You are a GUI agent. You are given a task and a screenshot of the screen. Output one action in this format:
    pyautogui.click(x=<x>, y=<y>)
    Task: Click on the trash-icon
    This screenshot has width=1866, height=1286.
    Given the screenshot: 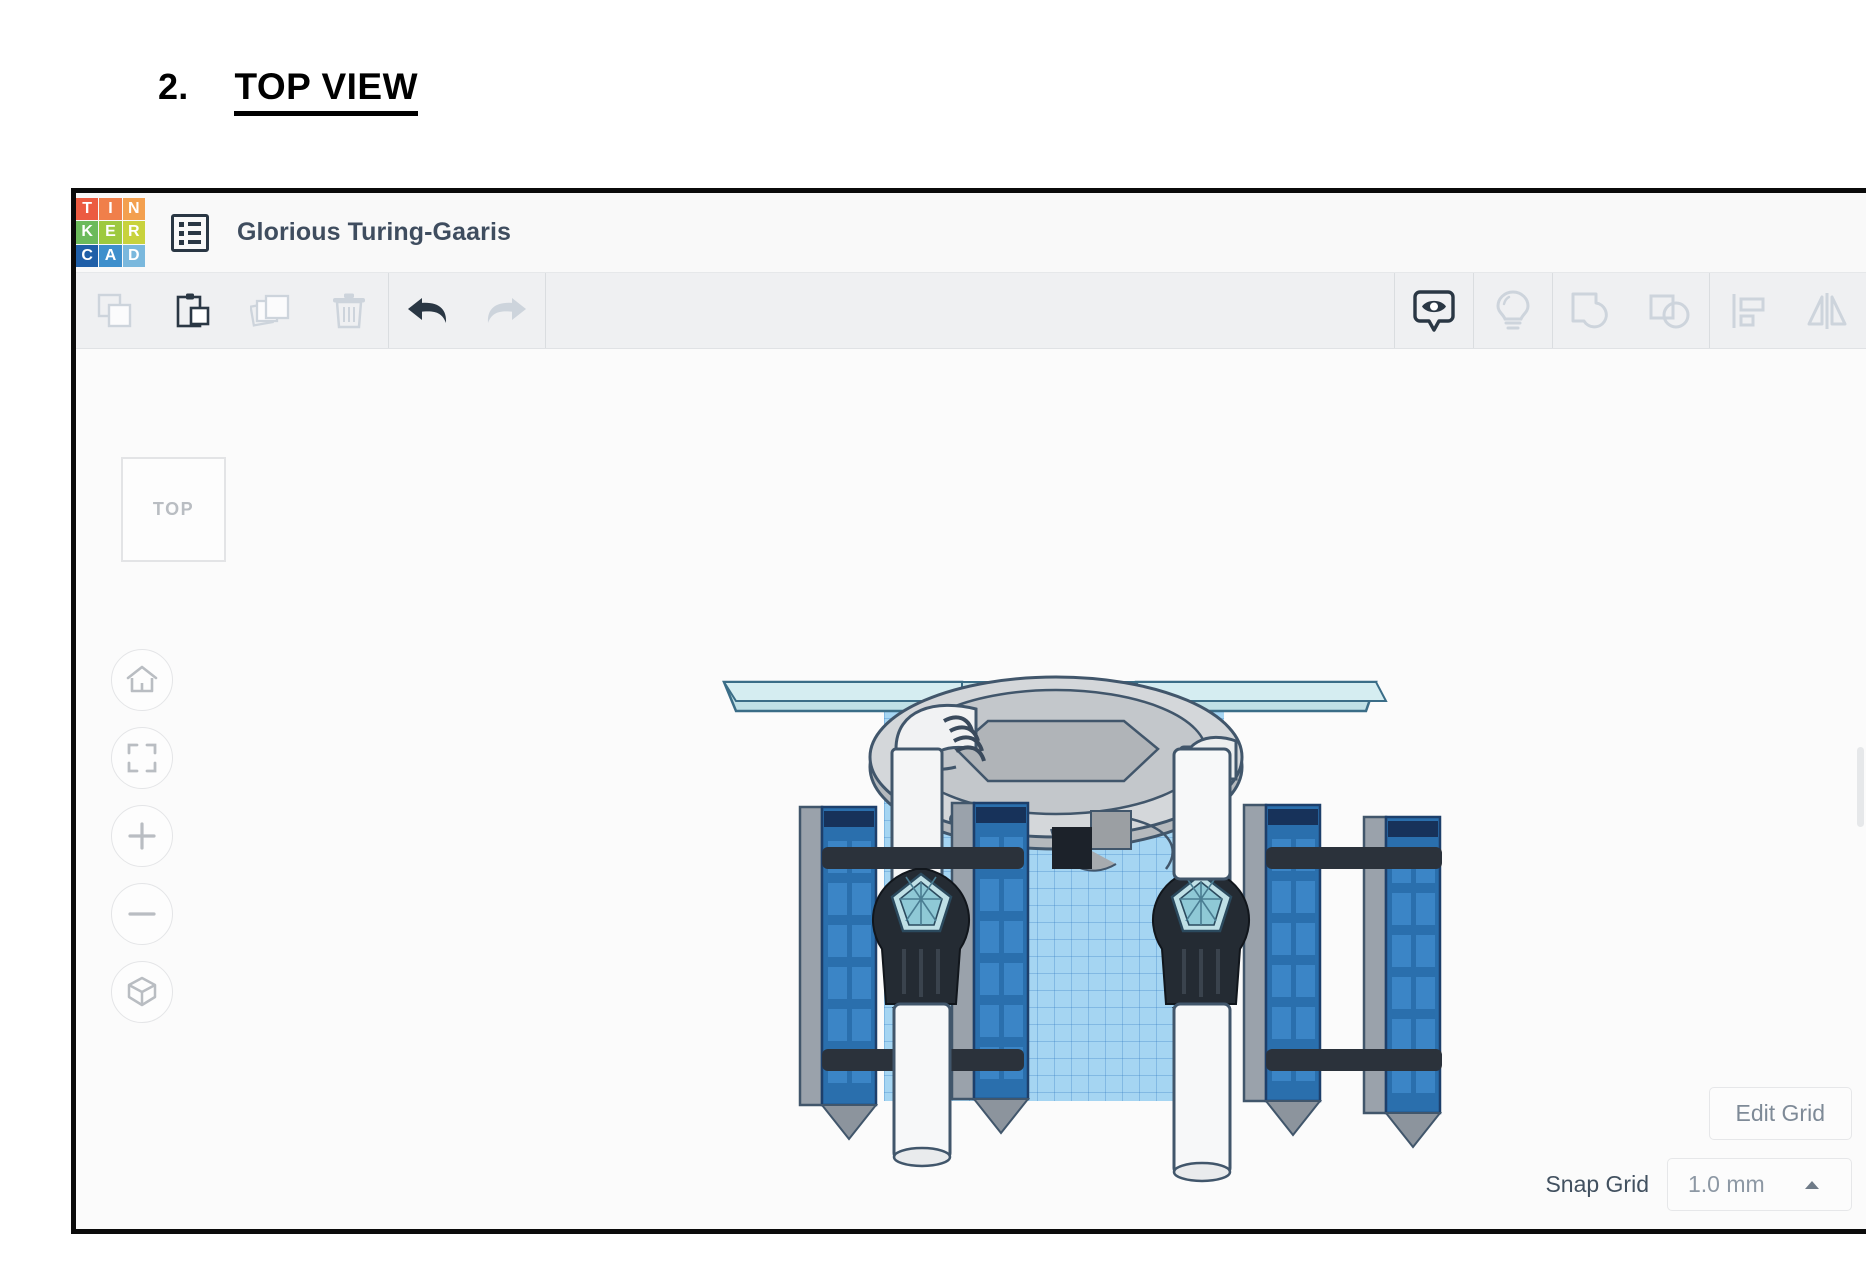 What is the action you would take?
    pyautogui.click(x=349, y=310)
    